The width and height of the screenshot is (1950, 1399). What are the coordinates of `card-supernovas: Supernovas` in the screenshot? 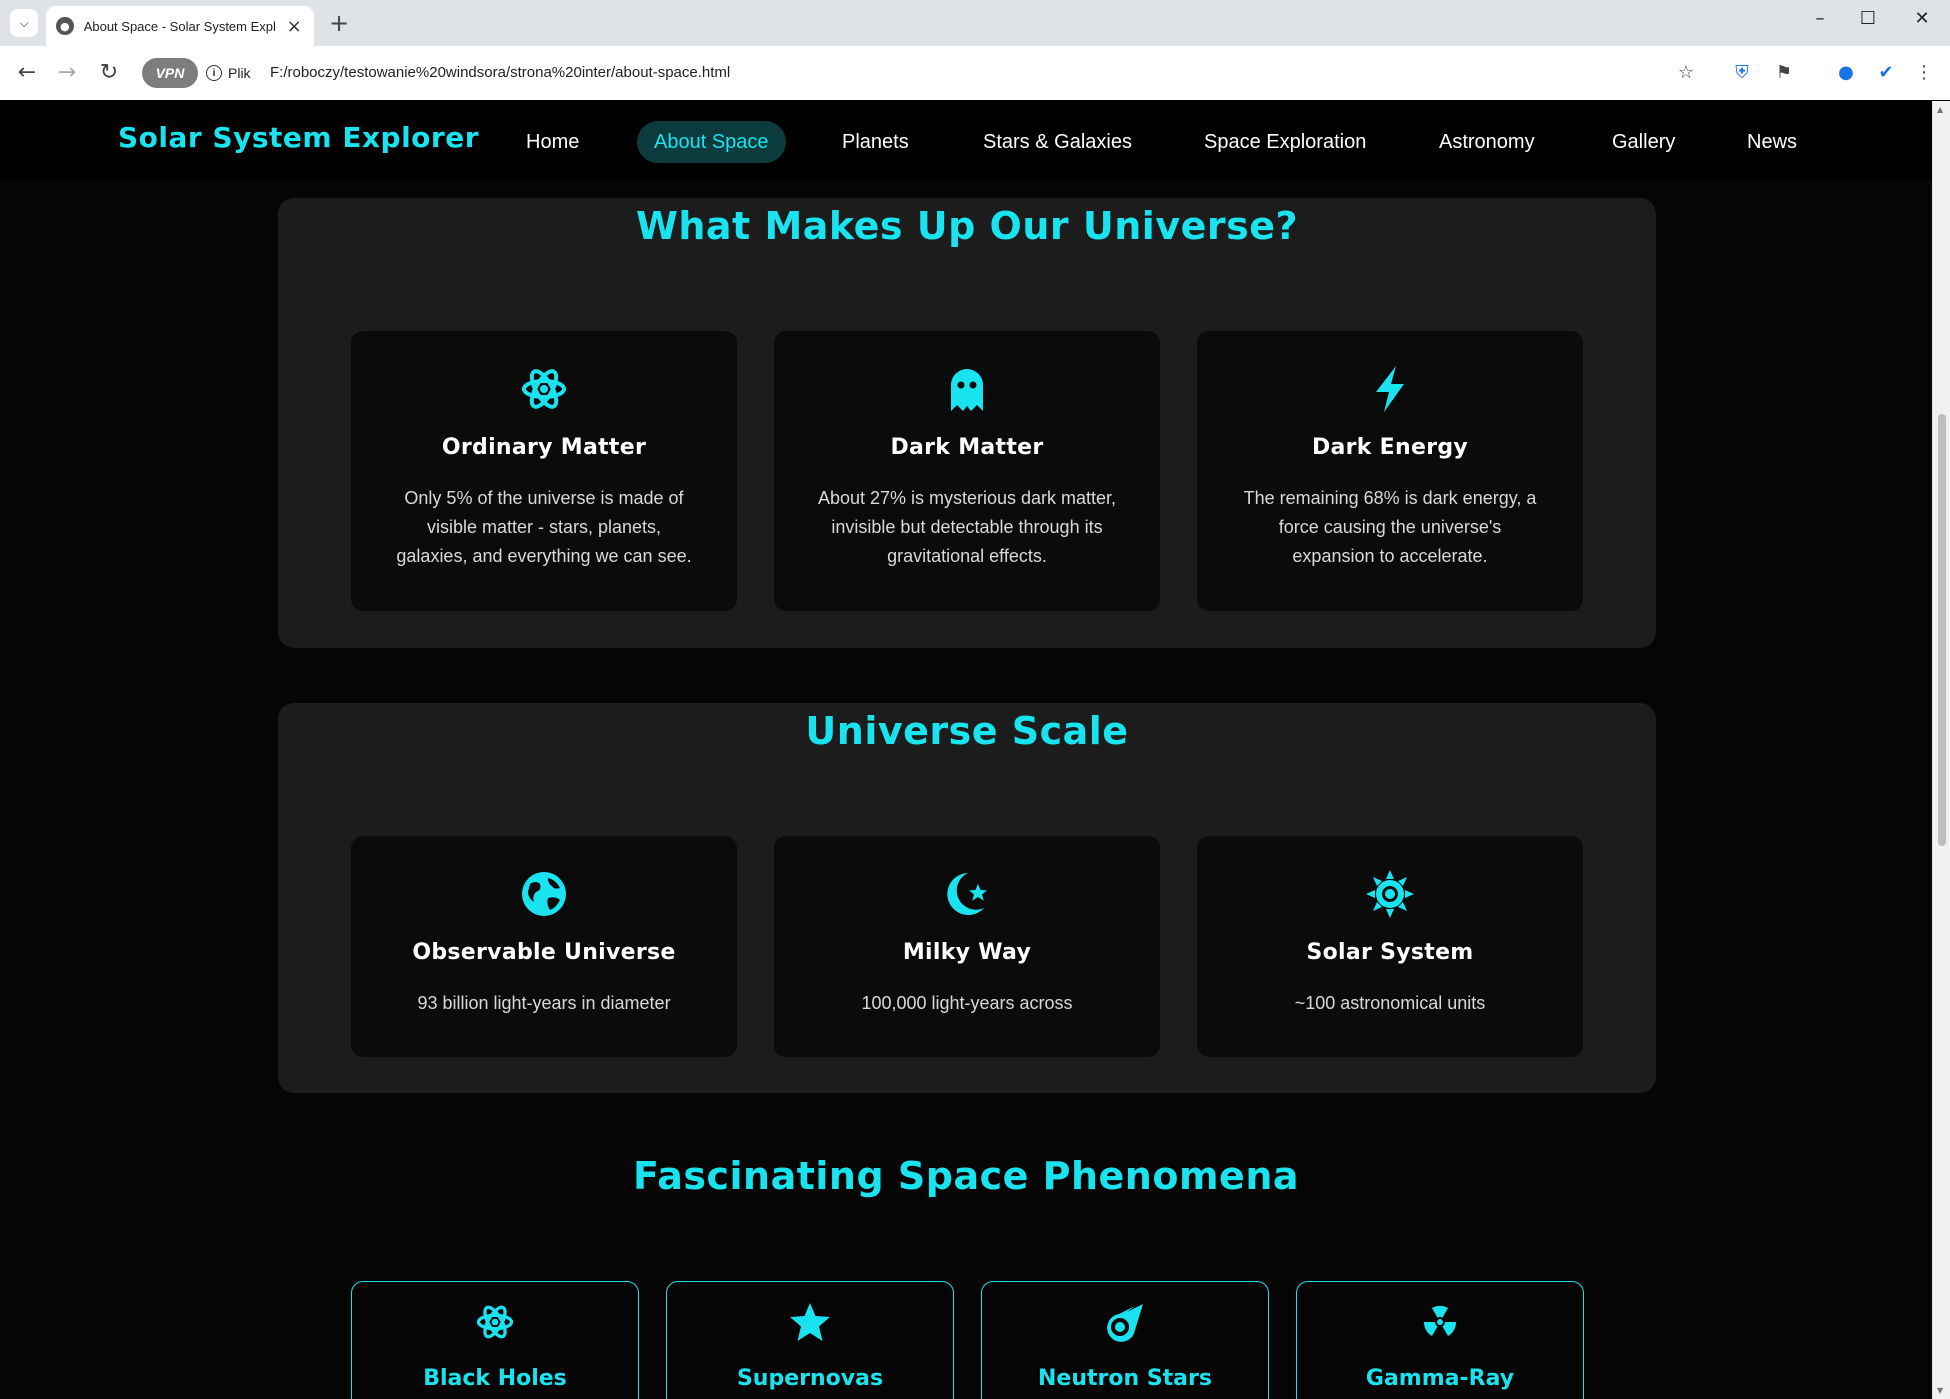 It's located at (810, 1340).